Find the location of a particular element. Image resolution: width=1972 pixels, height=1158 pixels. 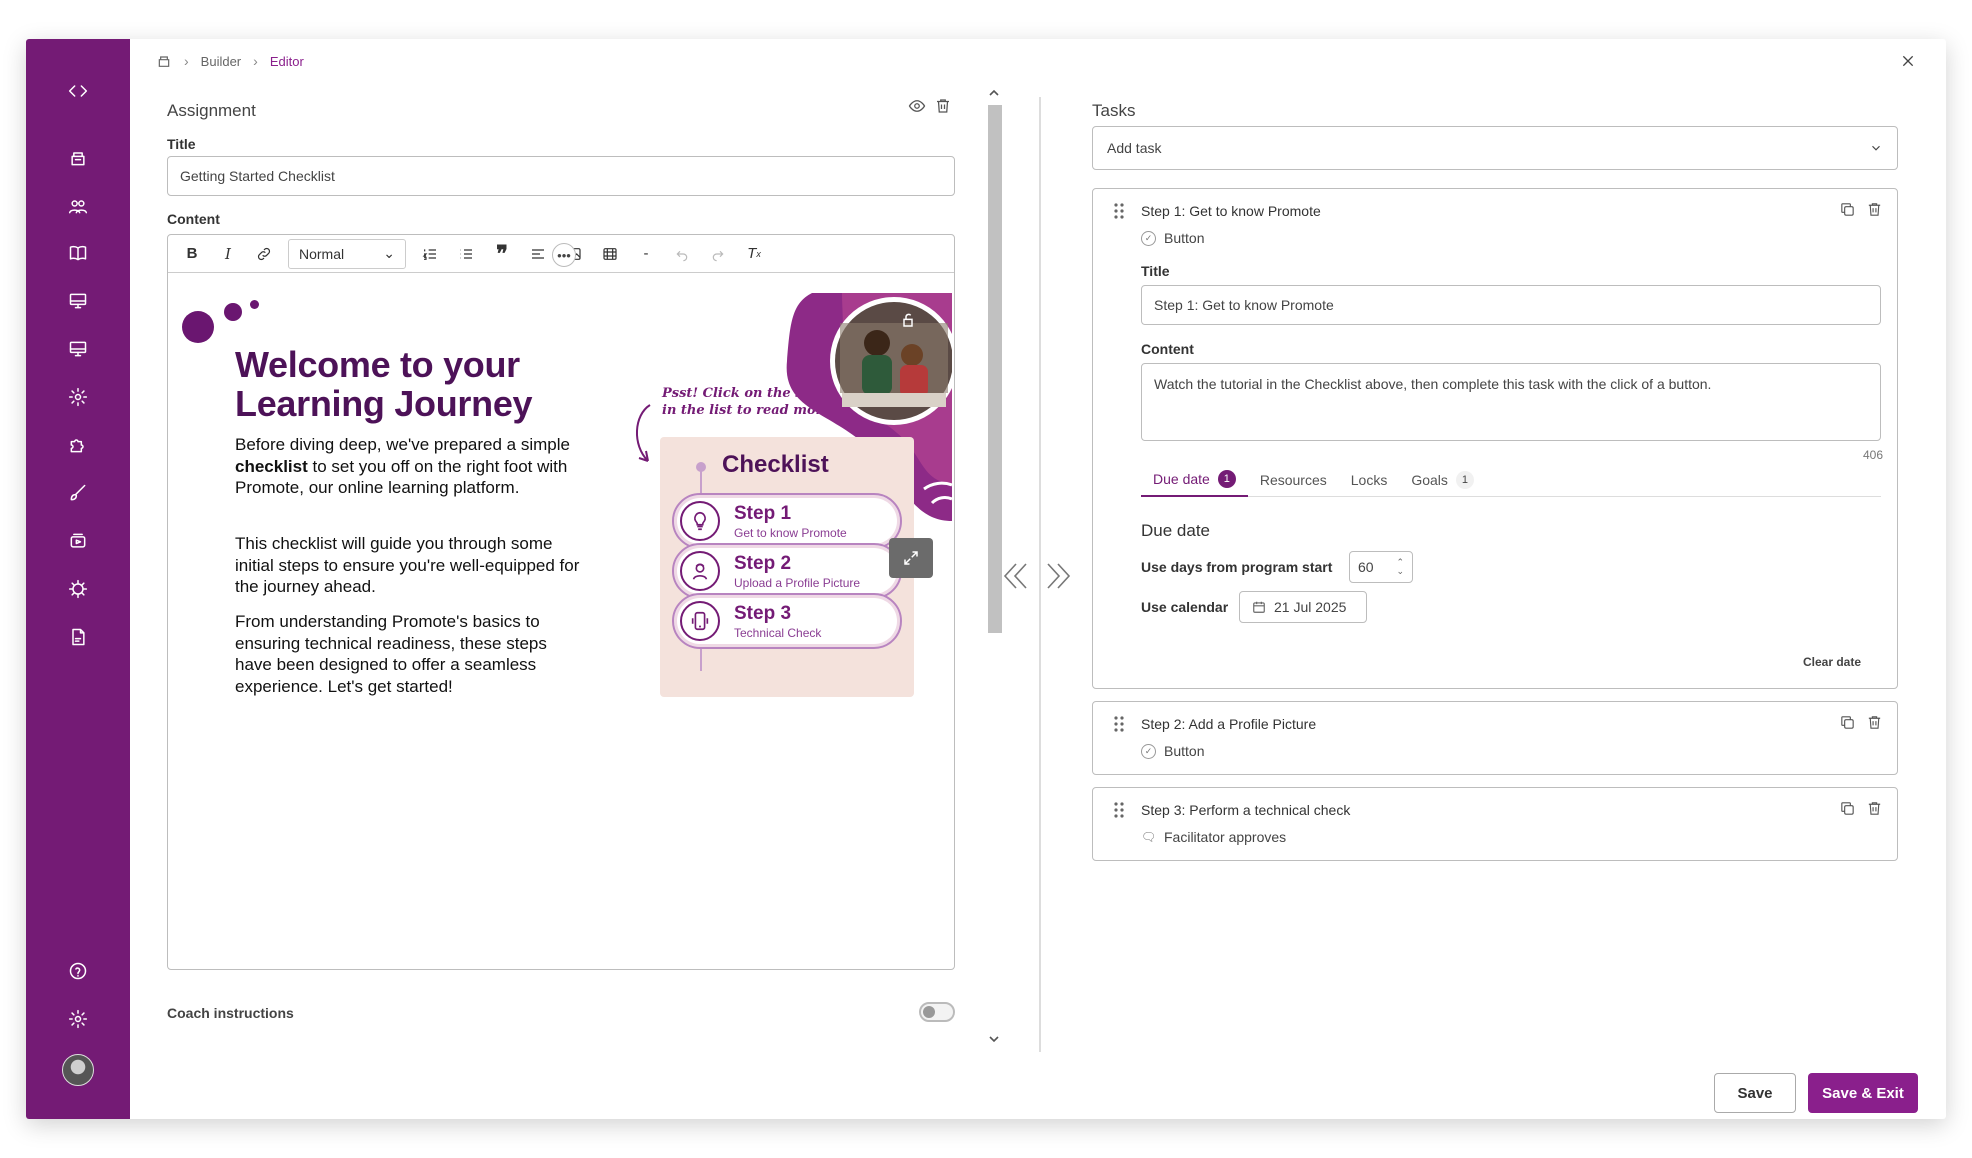

ai-icon is located at coordinates (78, 589).